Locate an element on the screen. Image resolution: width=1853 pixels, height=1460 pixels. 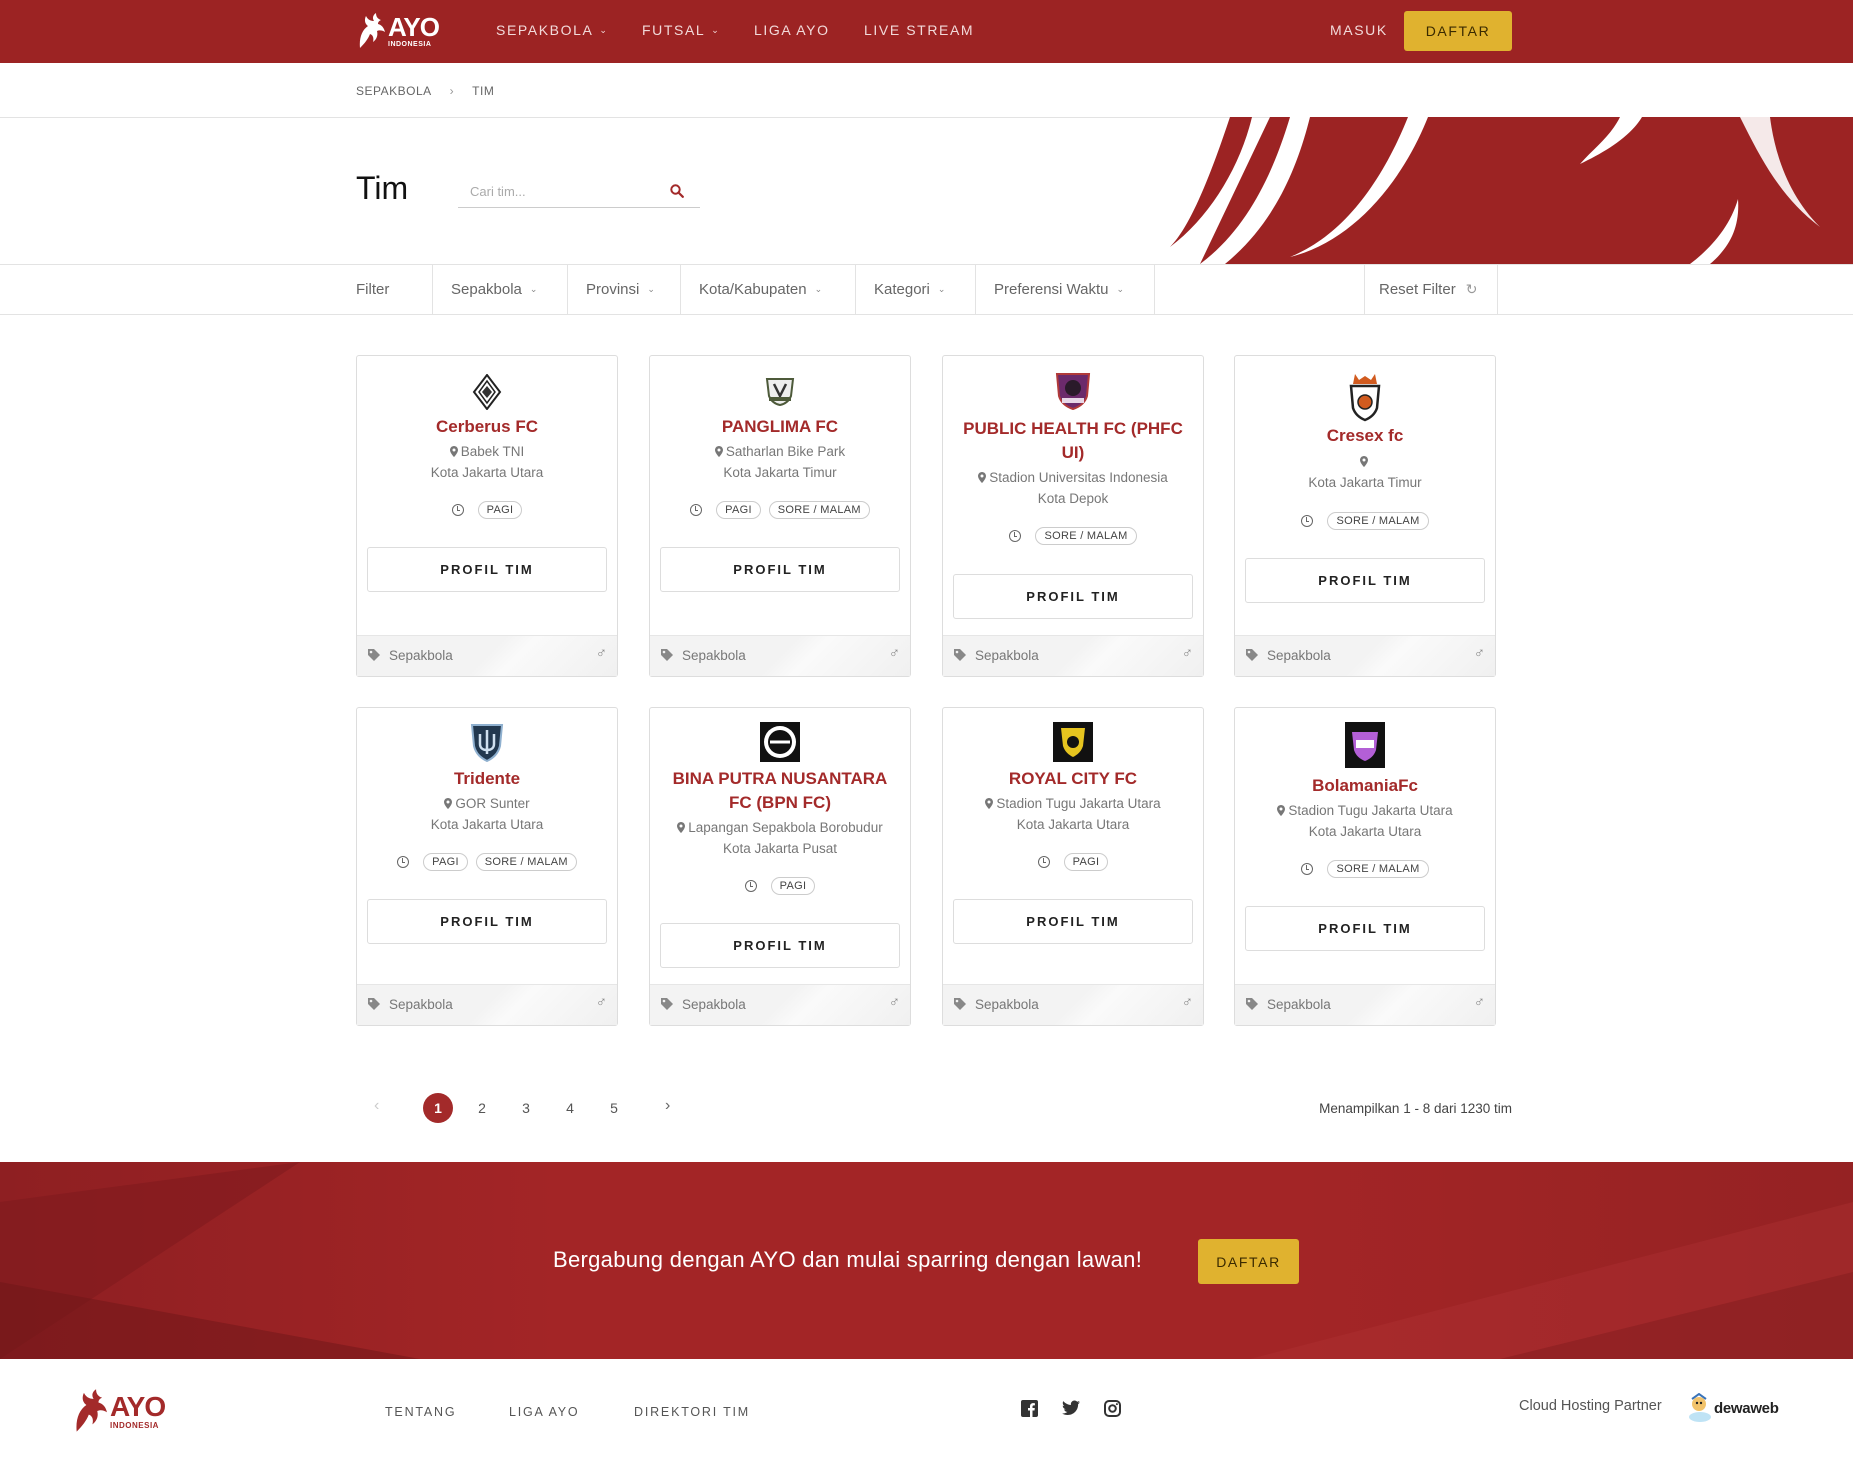
nav-live-stream: LIVE STREAM is located at coordinates (919, 30).